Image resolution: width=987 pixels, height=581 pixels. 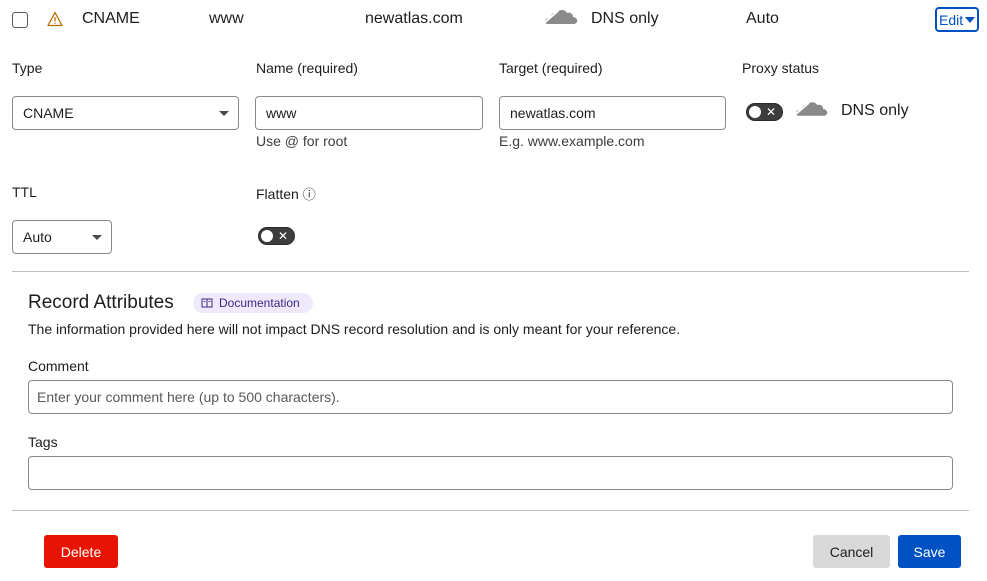 What do you see at coordinates (625, 18) in the screenshot?
I see `row-proxy-status: DNS only` at bounding box center [625, 18].